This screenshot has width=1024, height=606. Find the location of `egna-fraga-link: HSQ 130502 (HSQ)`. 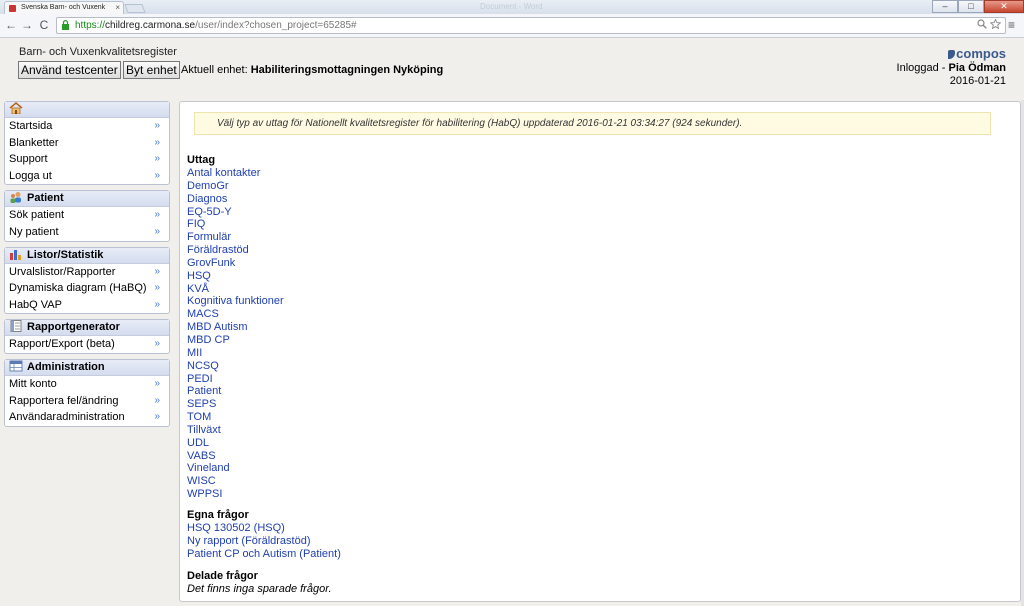

egna-fraga-link: HSQ 130502 (HSQ) is located at coordinates (264, 528).